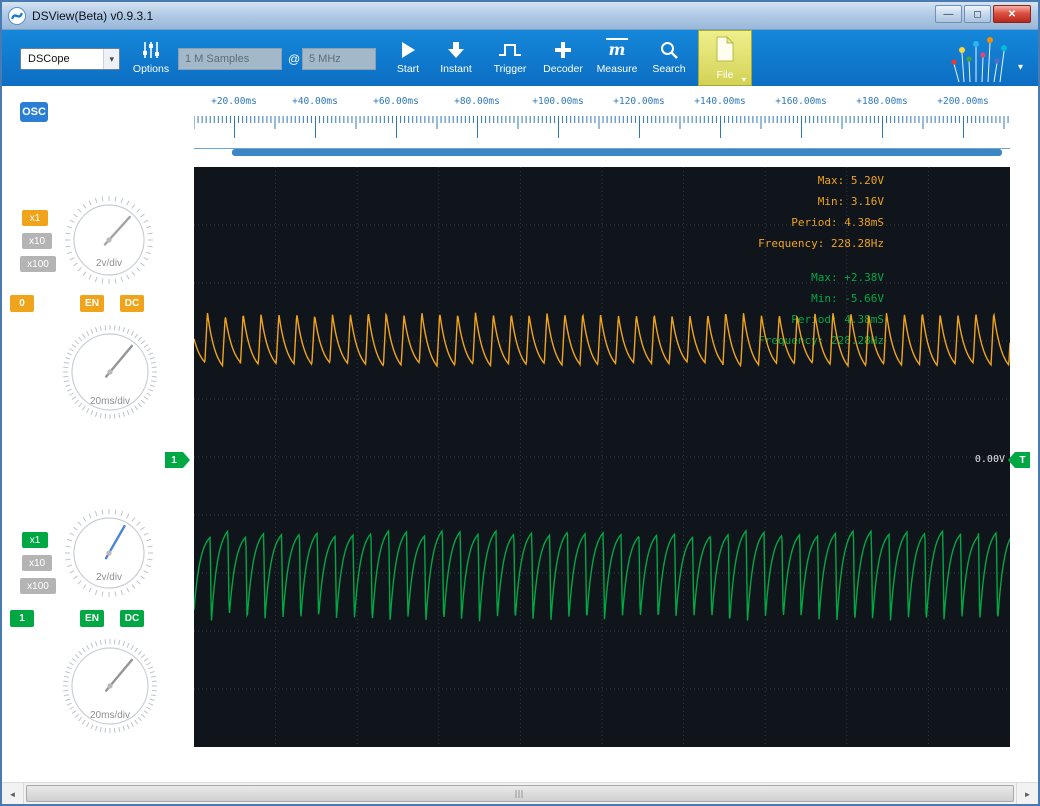 Image resolution: width=1040 pixels, height=806 pixels. I want to click on start-button: Start, so click(408, 59).